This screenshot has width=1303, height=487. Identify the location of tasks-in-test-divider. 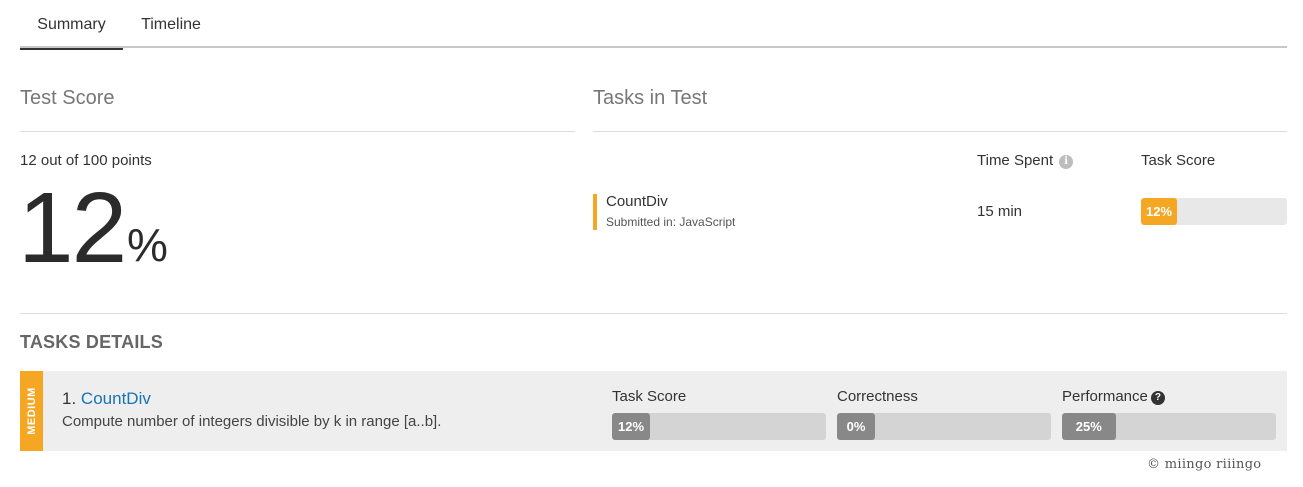
(940, 131).